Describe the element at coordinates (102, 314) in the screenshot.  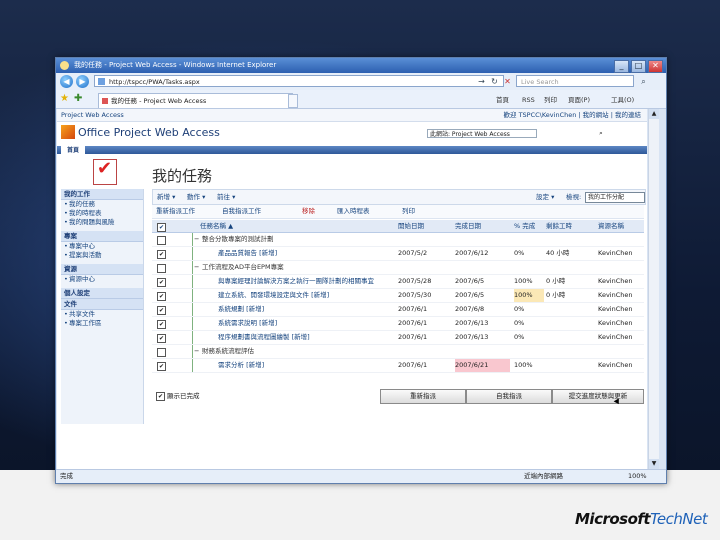
I see `nav-item-shared-docs: 共享文件` at that location.